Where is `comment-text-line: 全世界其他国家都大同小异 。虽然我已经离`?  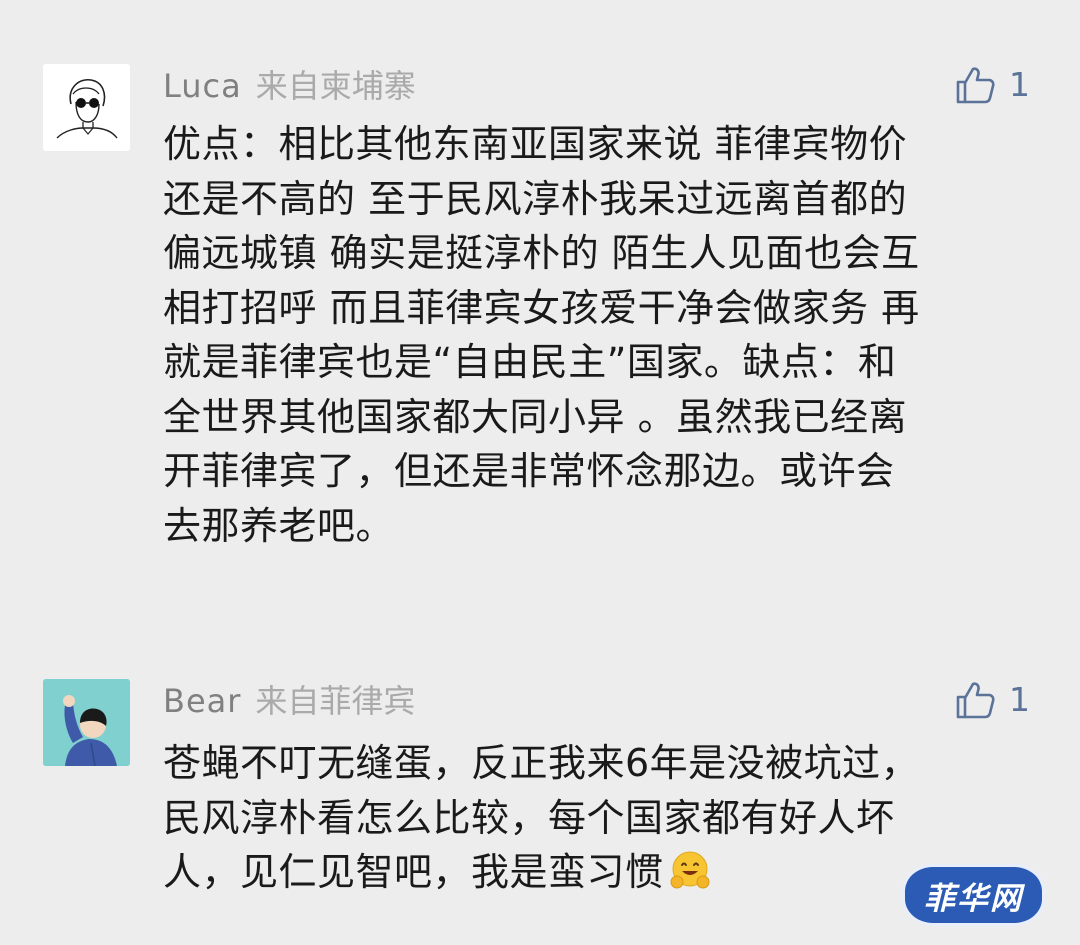
comment-text-line: 全世界其他国家都大同小异 。虽然我已经离 is located at coordinates (535, 416).